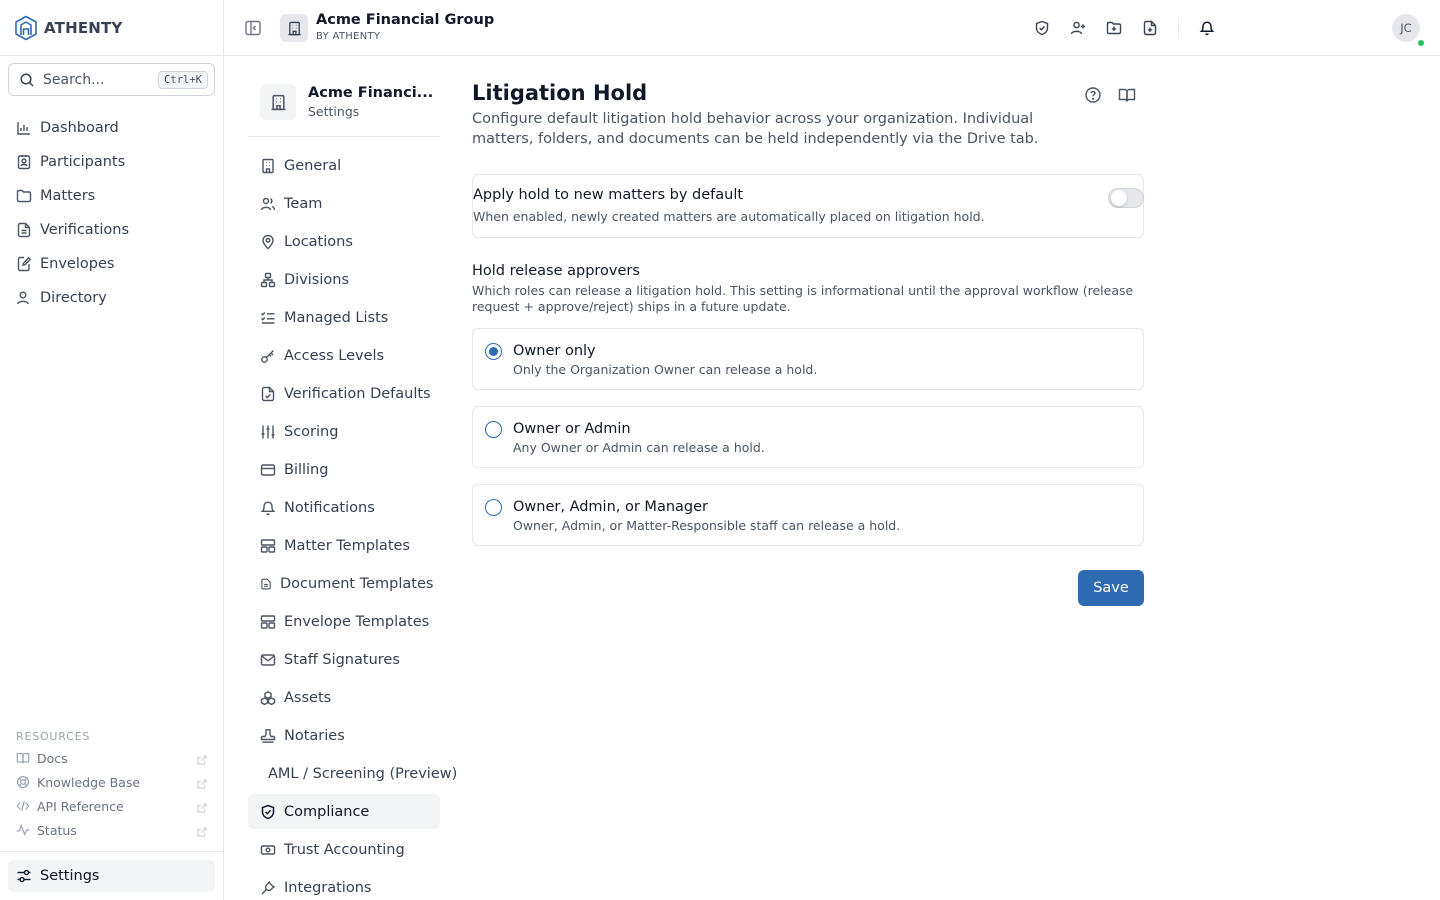 Image resolution: width=1440 pixels, height=900 pixels. I want to click on nav-item-envelopes: Envelopes, so click(111, 264).